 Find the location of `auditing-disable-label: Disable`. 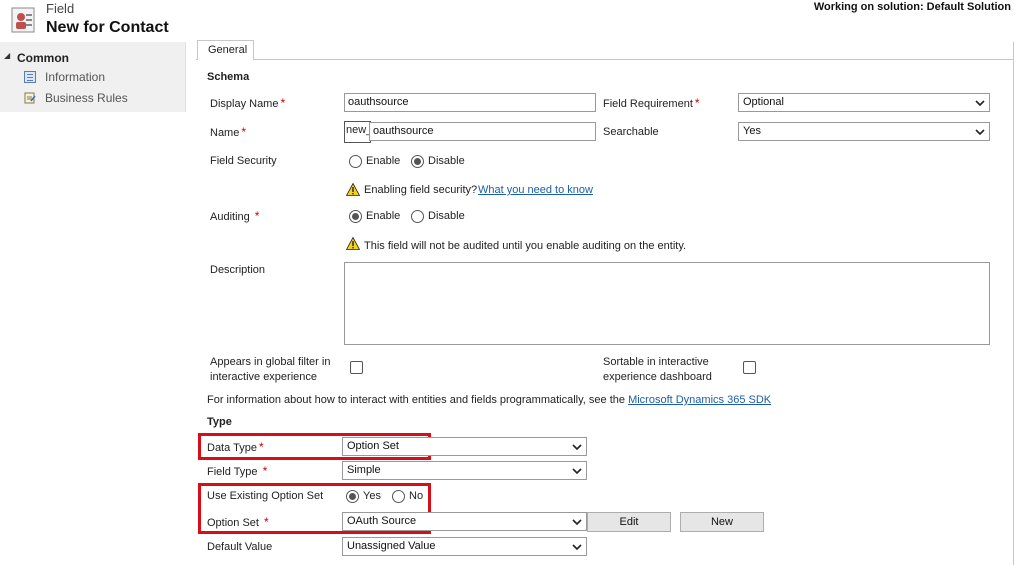

auditing-disable-label: Disable is located at coordinates (446, 216).